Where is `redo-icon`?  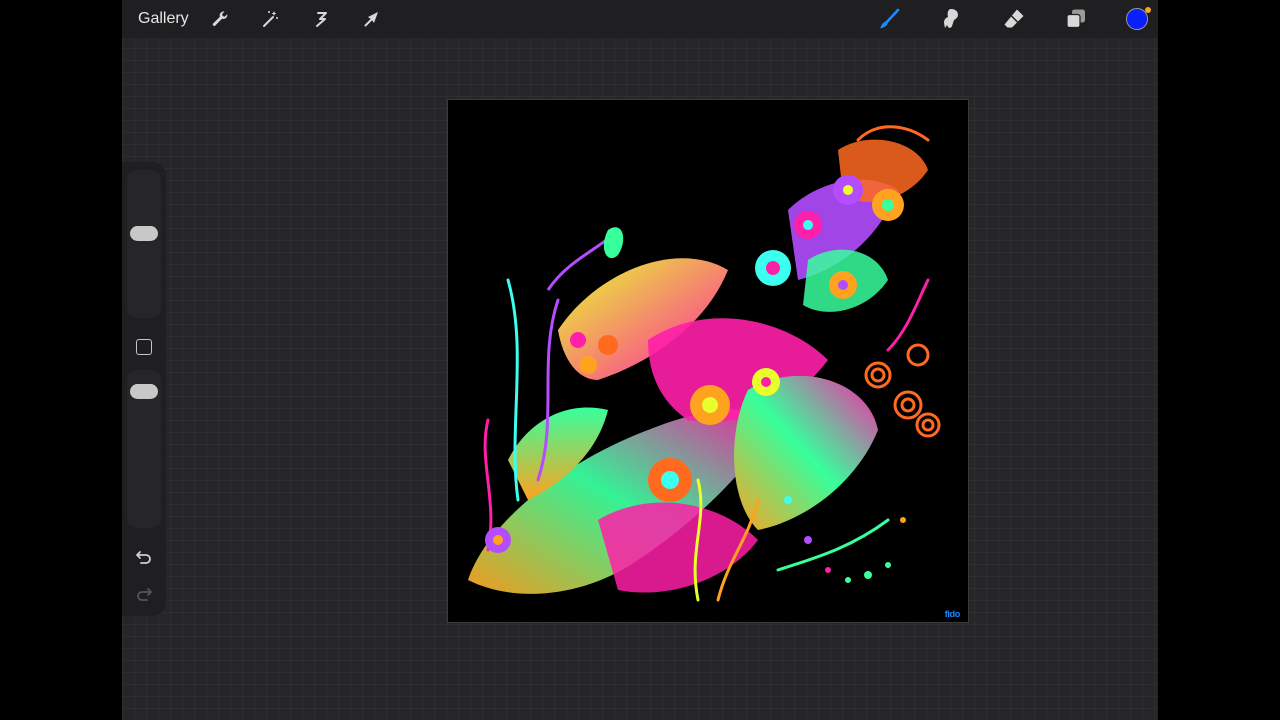
redo-icon is located at coordinates (144, 594).